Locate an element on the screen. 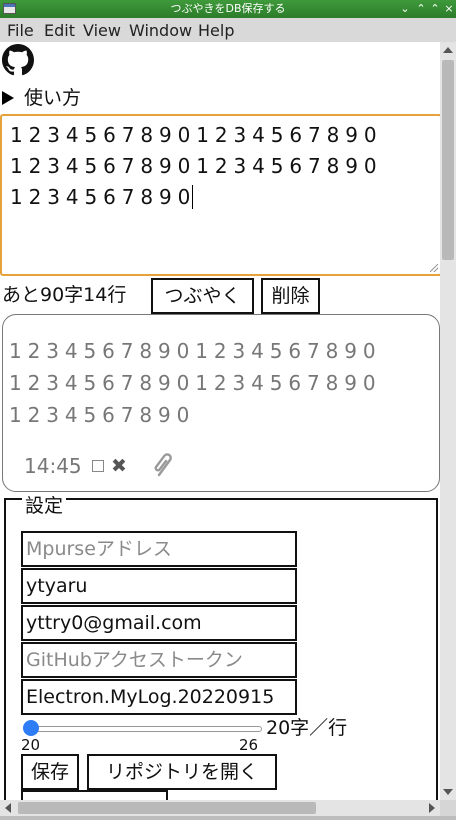 The height and width of the screenshot is (820, 456). slider-max-label: 26 is located at coordinates (249, 745).